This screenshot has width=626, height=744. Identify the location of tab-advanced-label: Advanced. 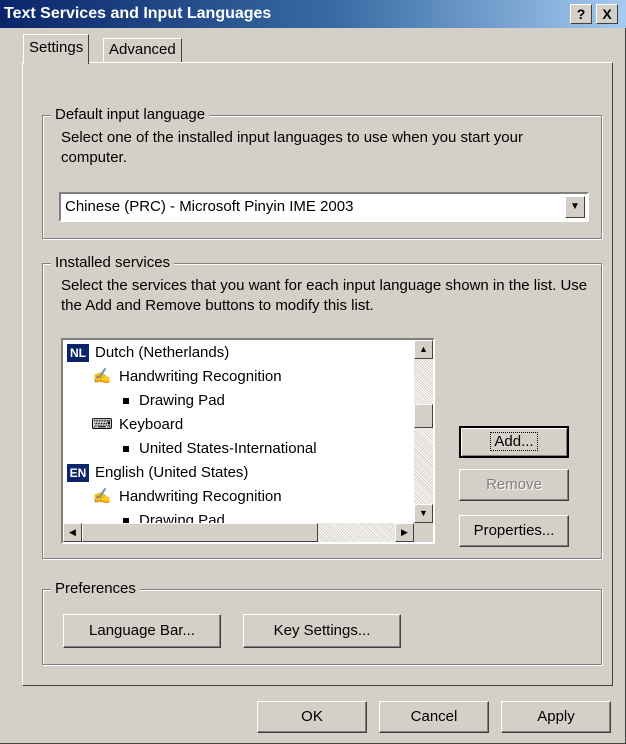
(142, 49).